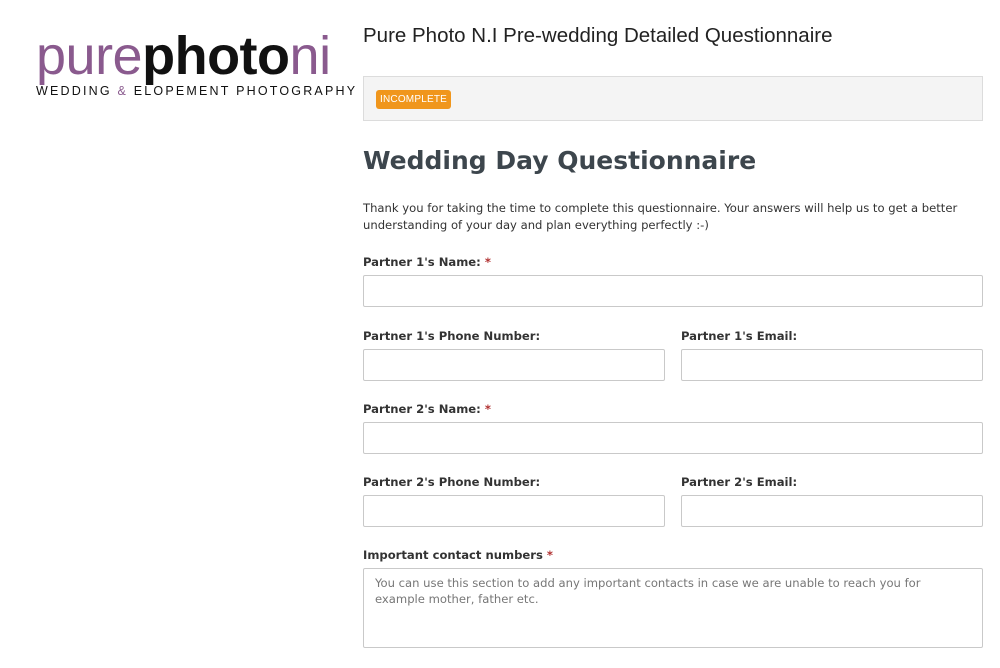  Describe the element at coordinates (514, 365) in the screenshot. I see `partner1-phone-input` at that location.